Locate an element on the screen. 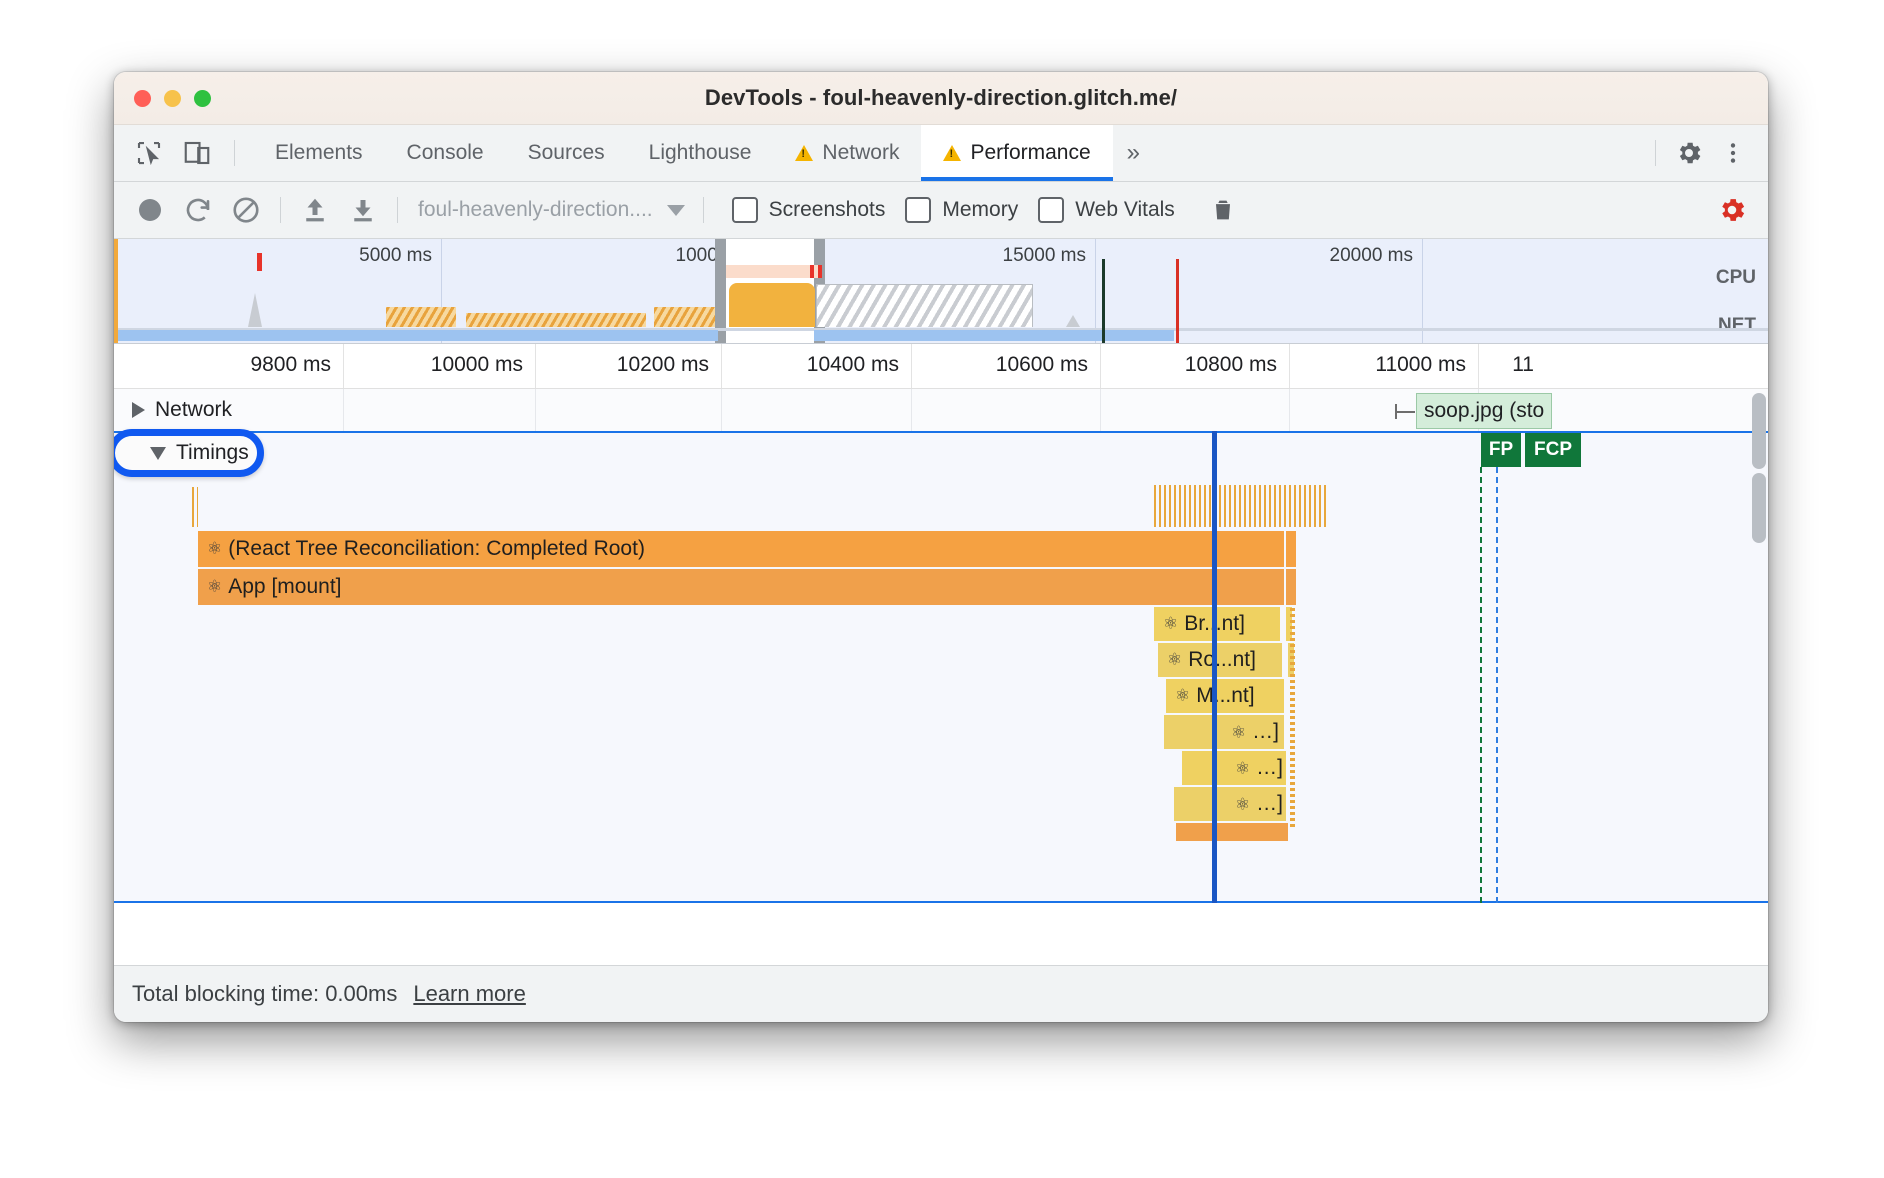 Image resolution: width=1884 pixels, height=1178 pixels. network-event-pill: soop.jpg (sto is located at coordinates (1474, 411).